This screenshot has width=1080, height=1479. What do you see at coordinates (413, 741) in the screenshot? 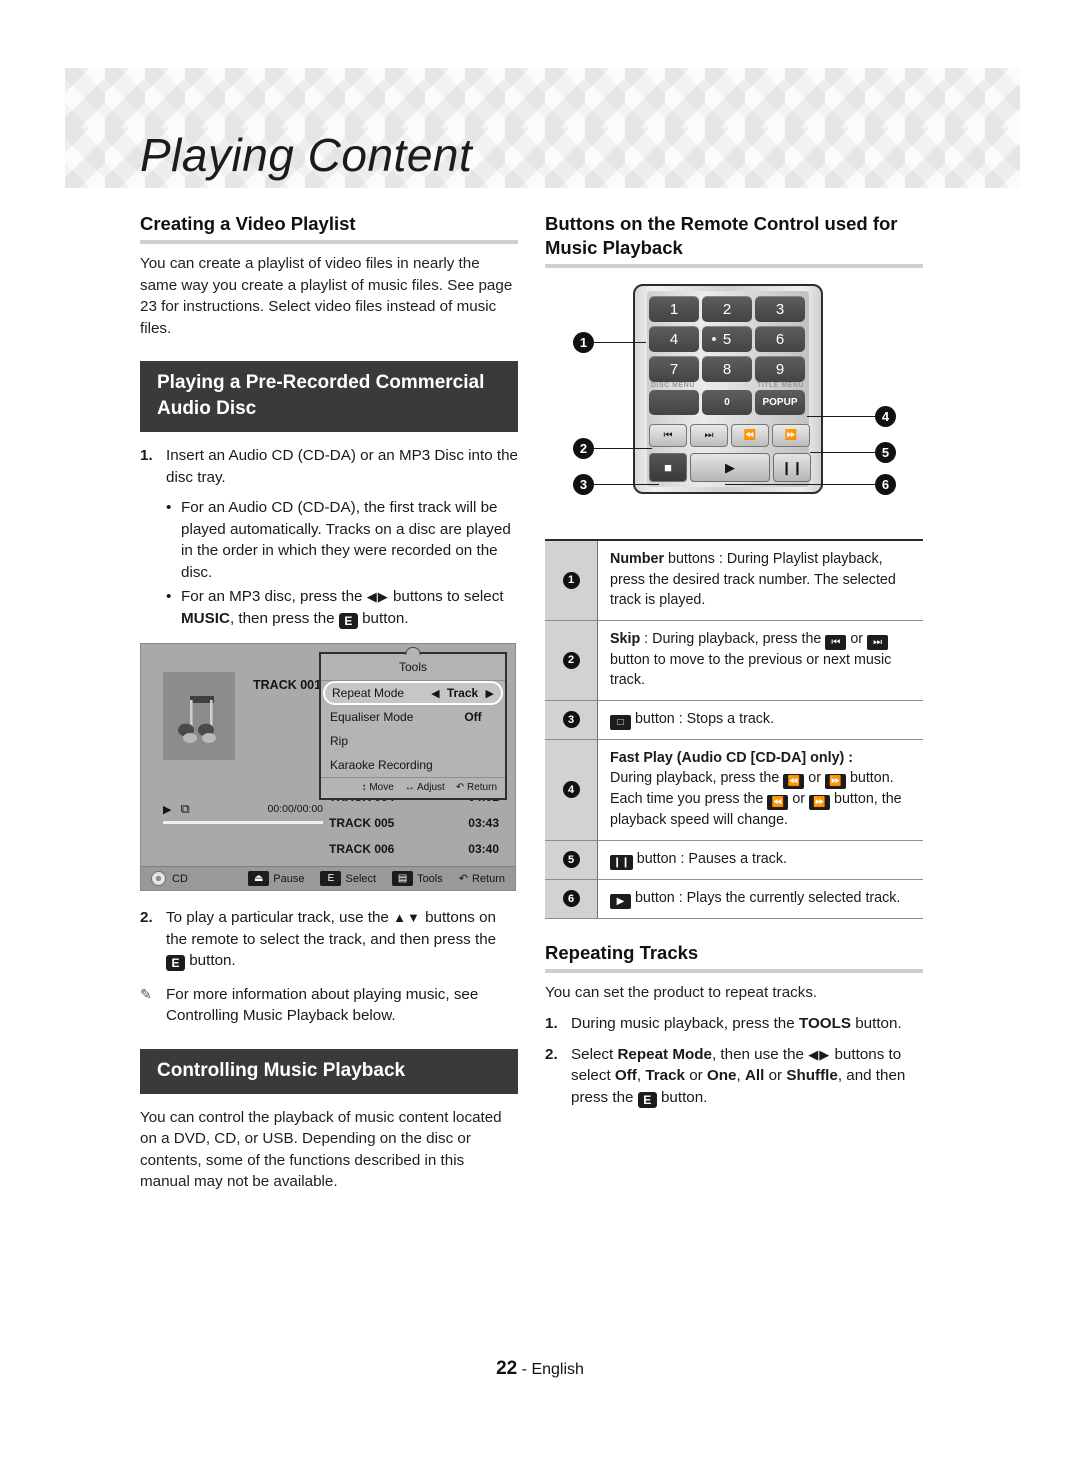
I see `tools-row-rip: Rip` at bounding box center [413, 741].